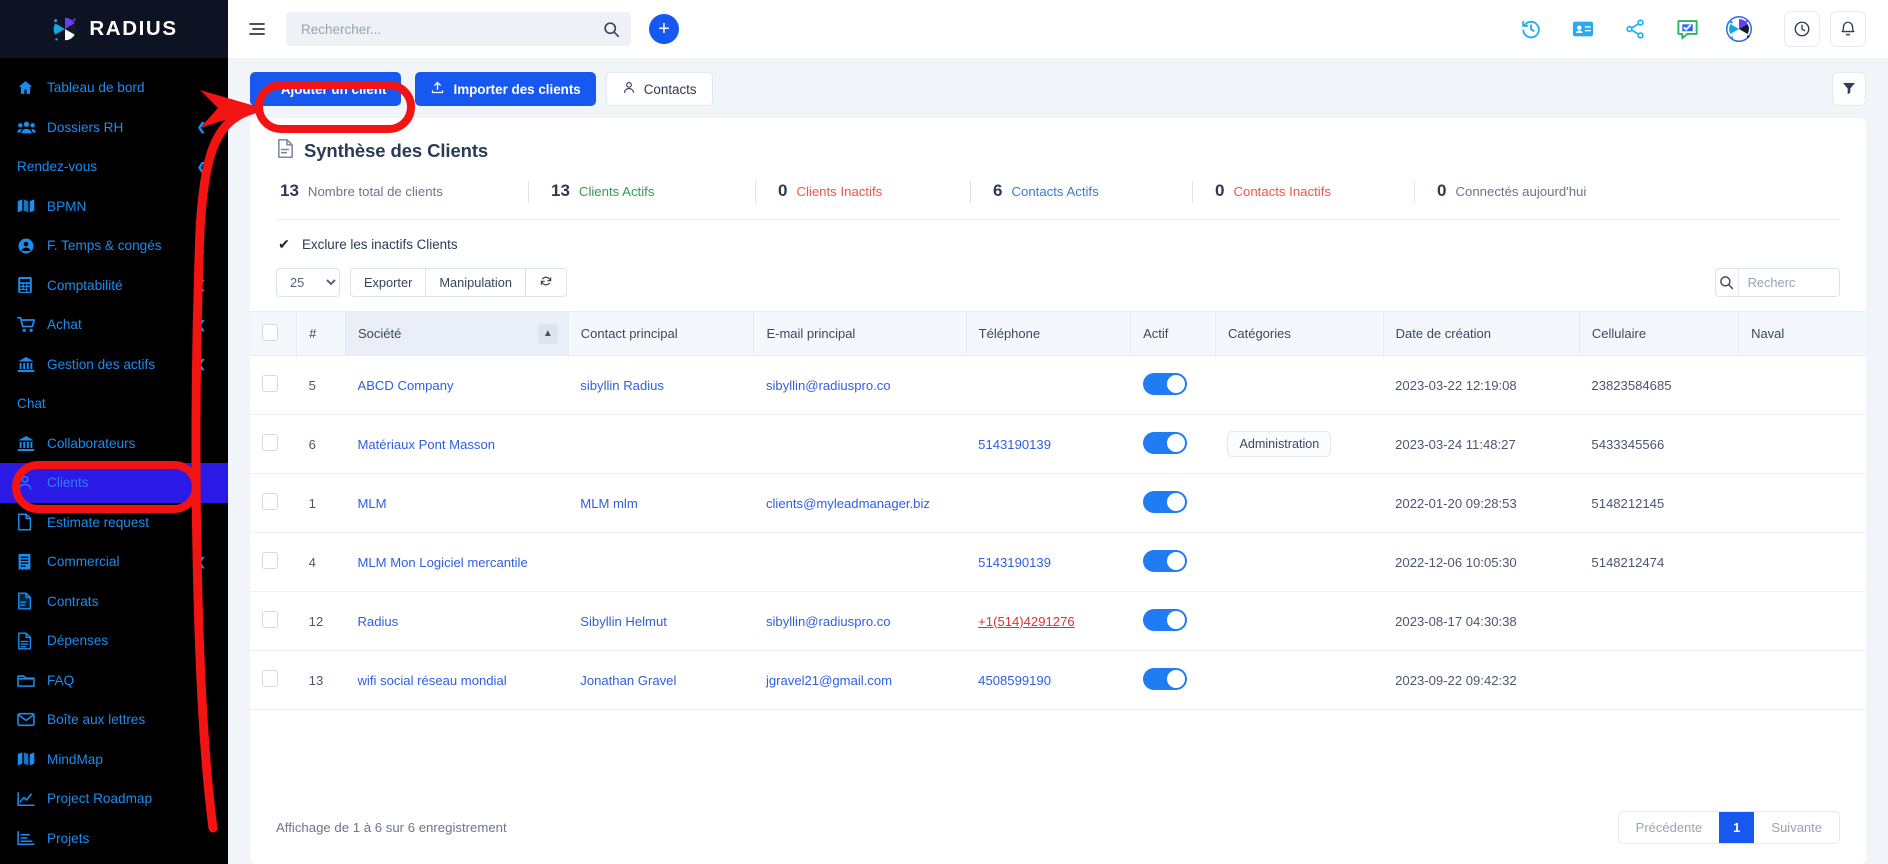 Image resolution: width=1888 pixels, height=864 pixels. I want to click on company-link: Radius, so click(377, 621).